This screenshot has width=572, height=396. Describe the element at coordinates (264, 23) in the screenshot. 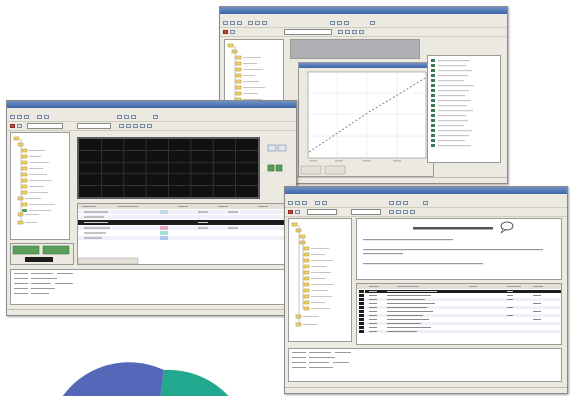

I see `paste-icon` at that location.